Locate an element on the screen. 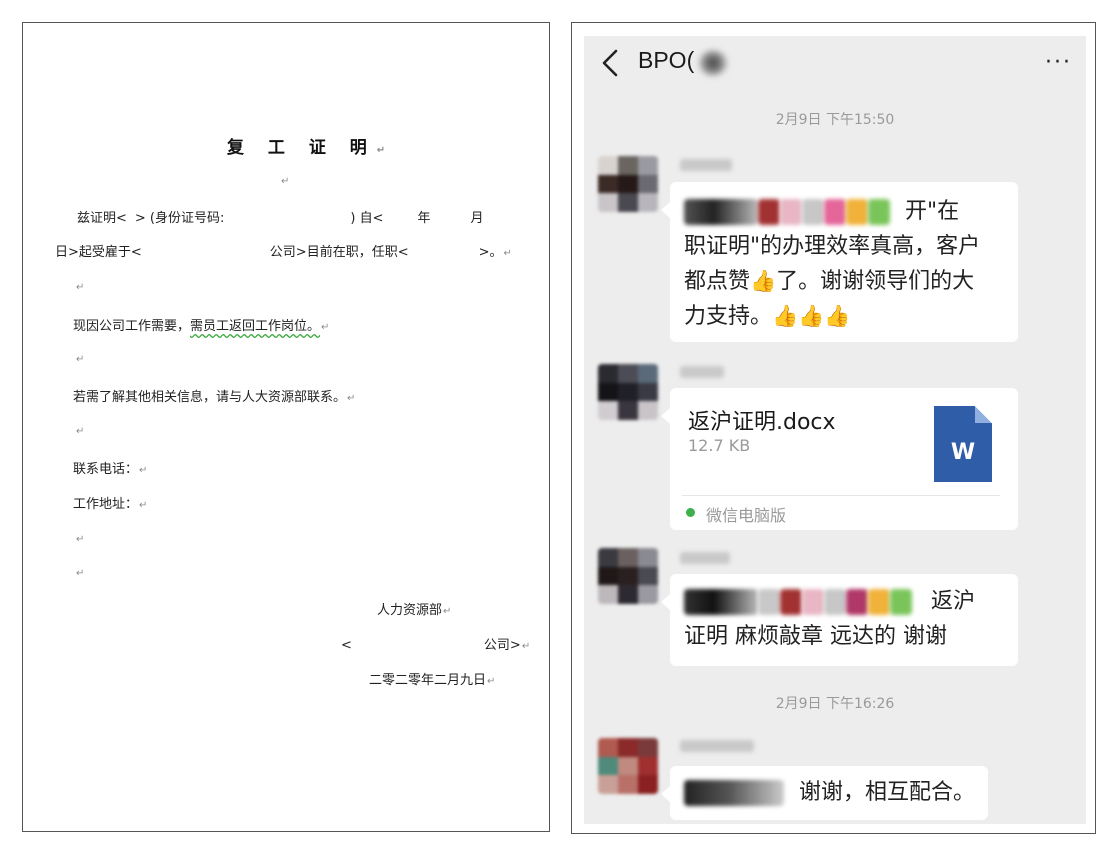 Image resolution: width=1116 pixels, height=858 pixels. work-address-line: 工作地址：↵ is located at coordinates (110, 504).